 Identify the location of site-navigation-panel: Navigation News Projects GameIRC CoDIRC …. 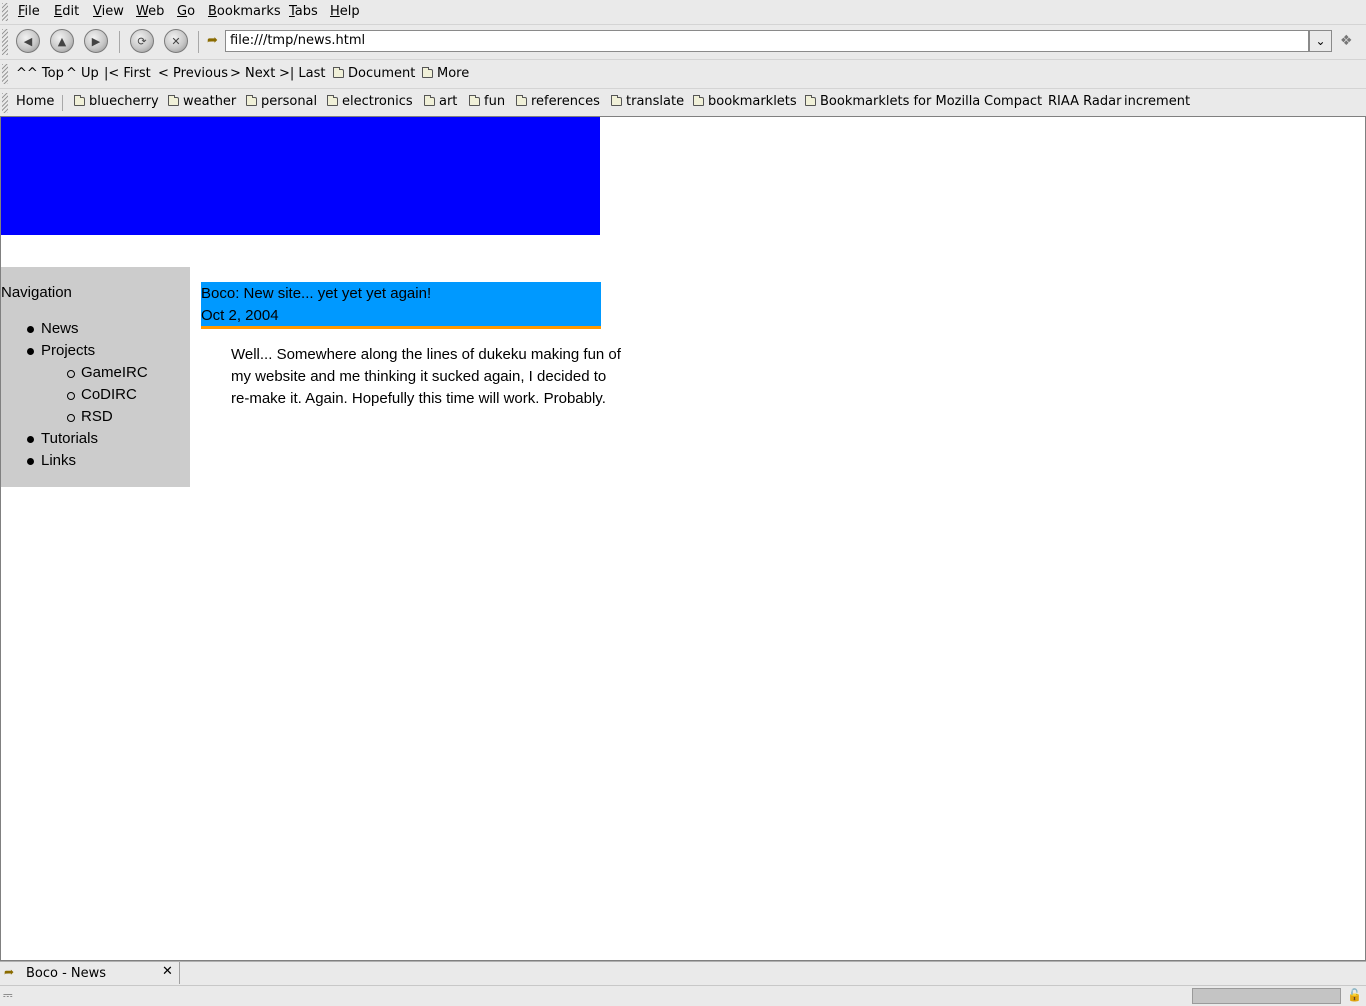
(95, 377).